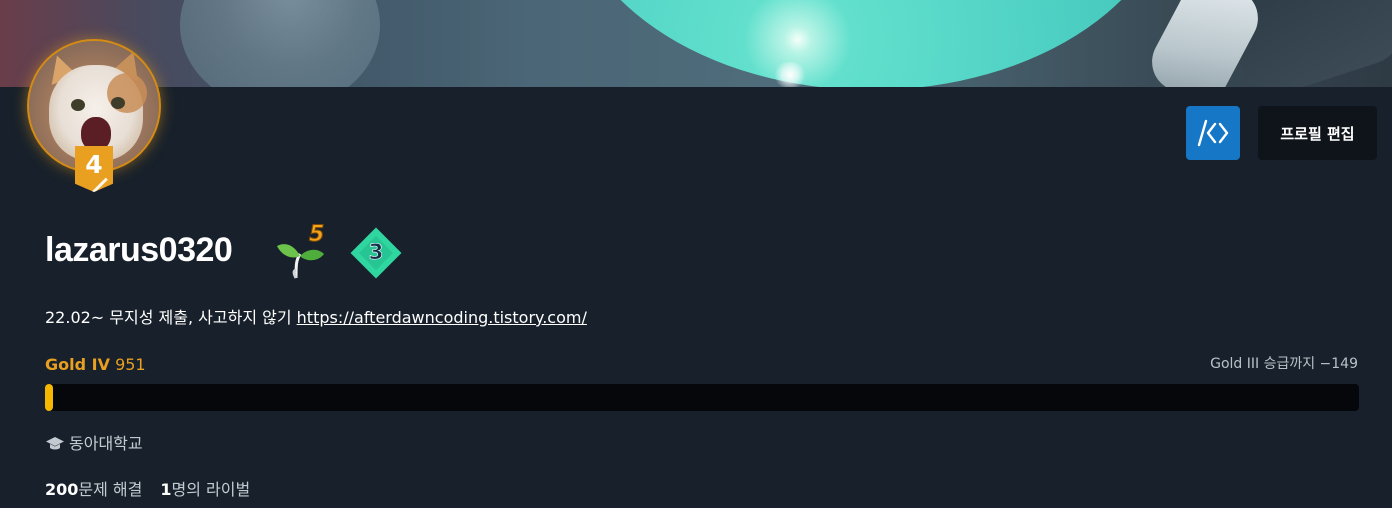 This screenshot has width=1392, height=508. What do you see at coordinates (702, 397) in the screenshot?
I see `rating-progress-bar` at bounding box center [702, 397].